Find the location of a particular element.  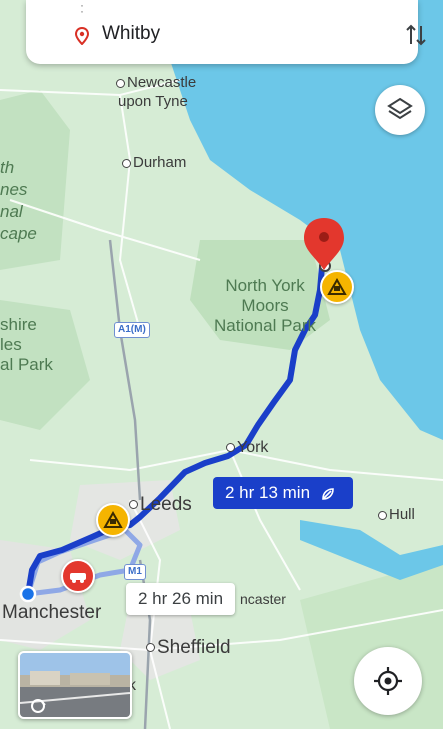

destination-field: Whitby is located at coordinates (131, 34).